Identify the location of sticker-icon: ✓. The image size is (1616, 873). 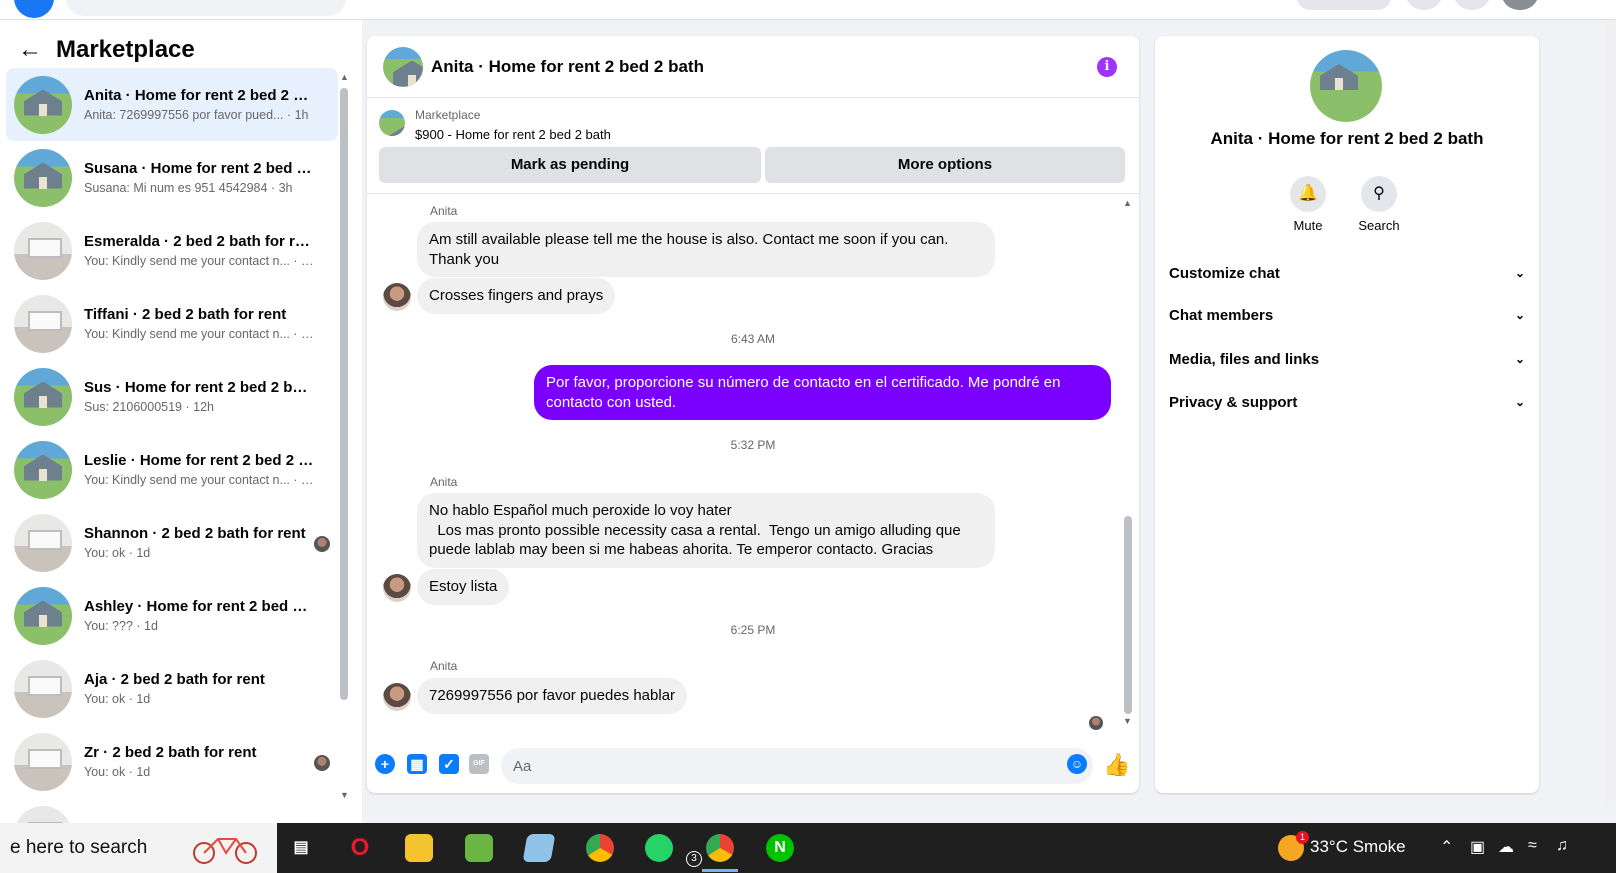
(449, 764).